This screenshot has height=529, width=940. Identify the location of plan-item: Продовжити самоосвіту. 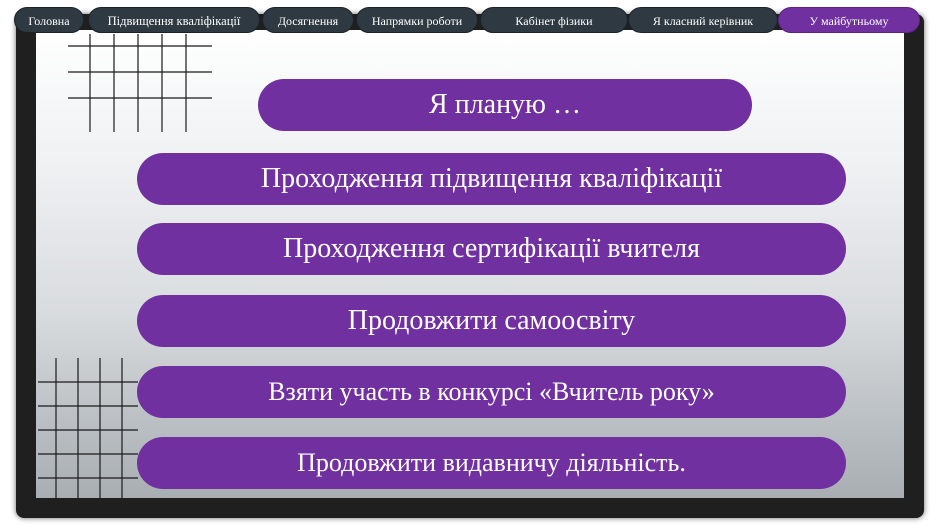
(491, 321).